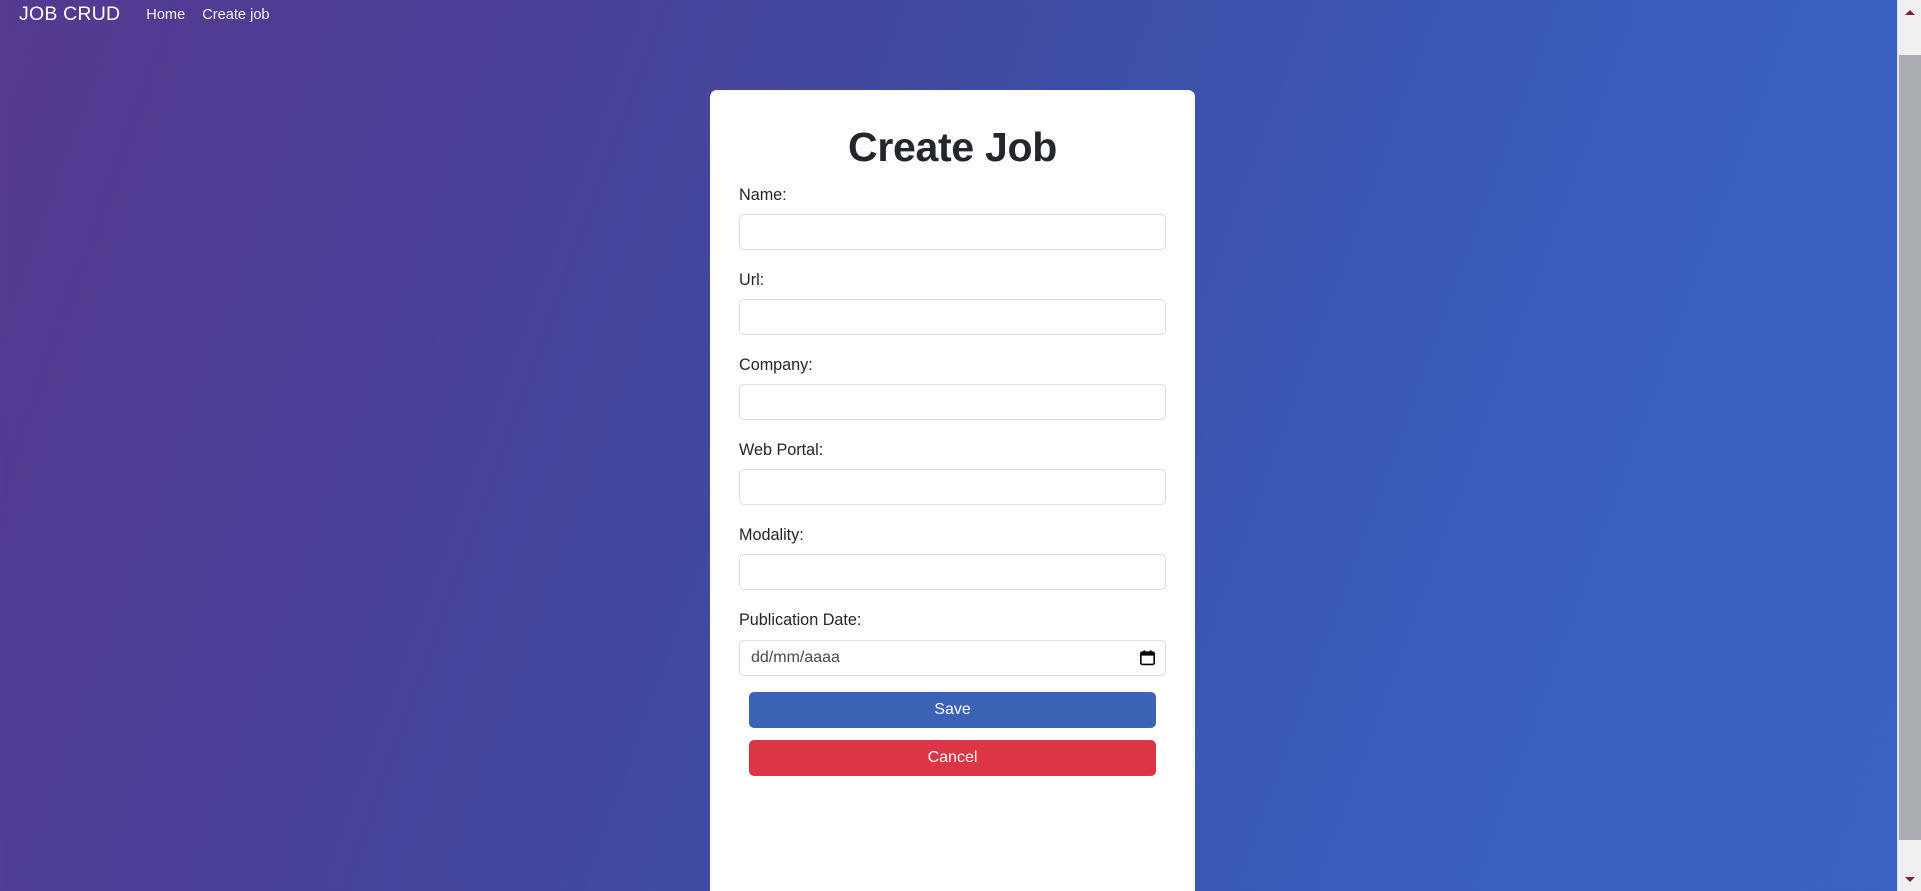  Describe the element at coordinates (771, 535) in the screenshot. I see `label-modality: Modality:` at that location.